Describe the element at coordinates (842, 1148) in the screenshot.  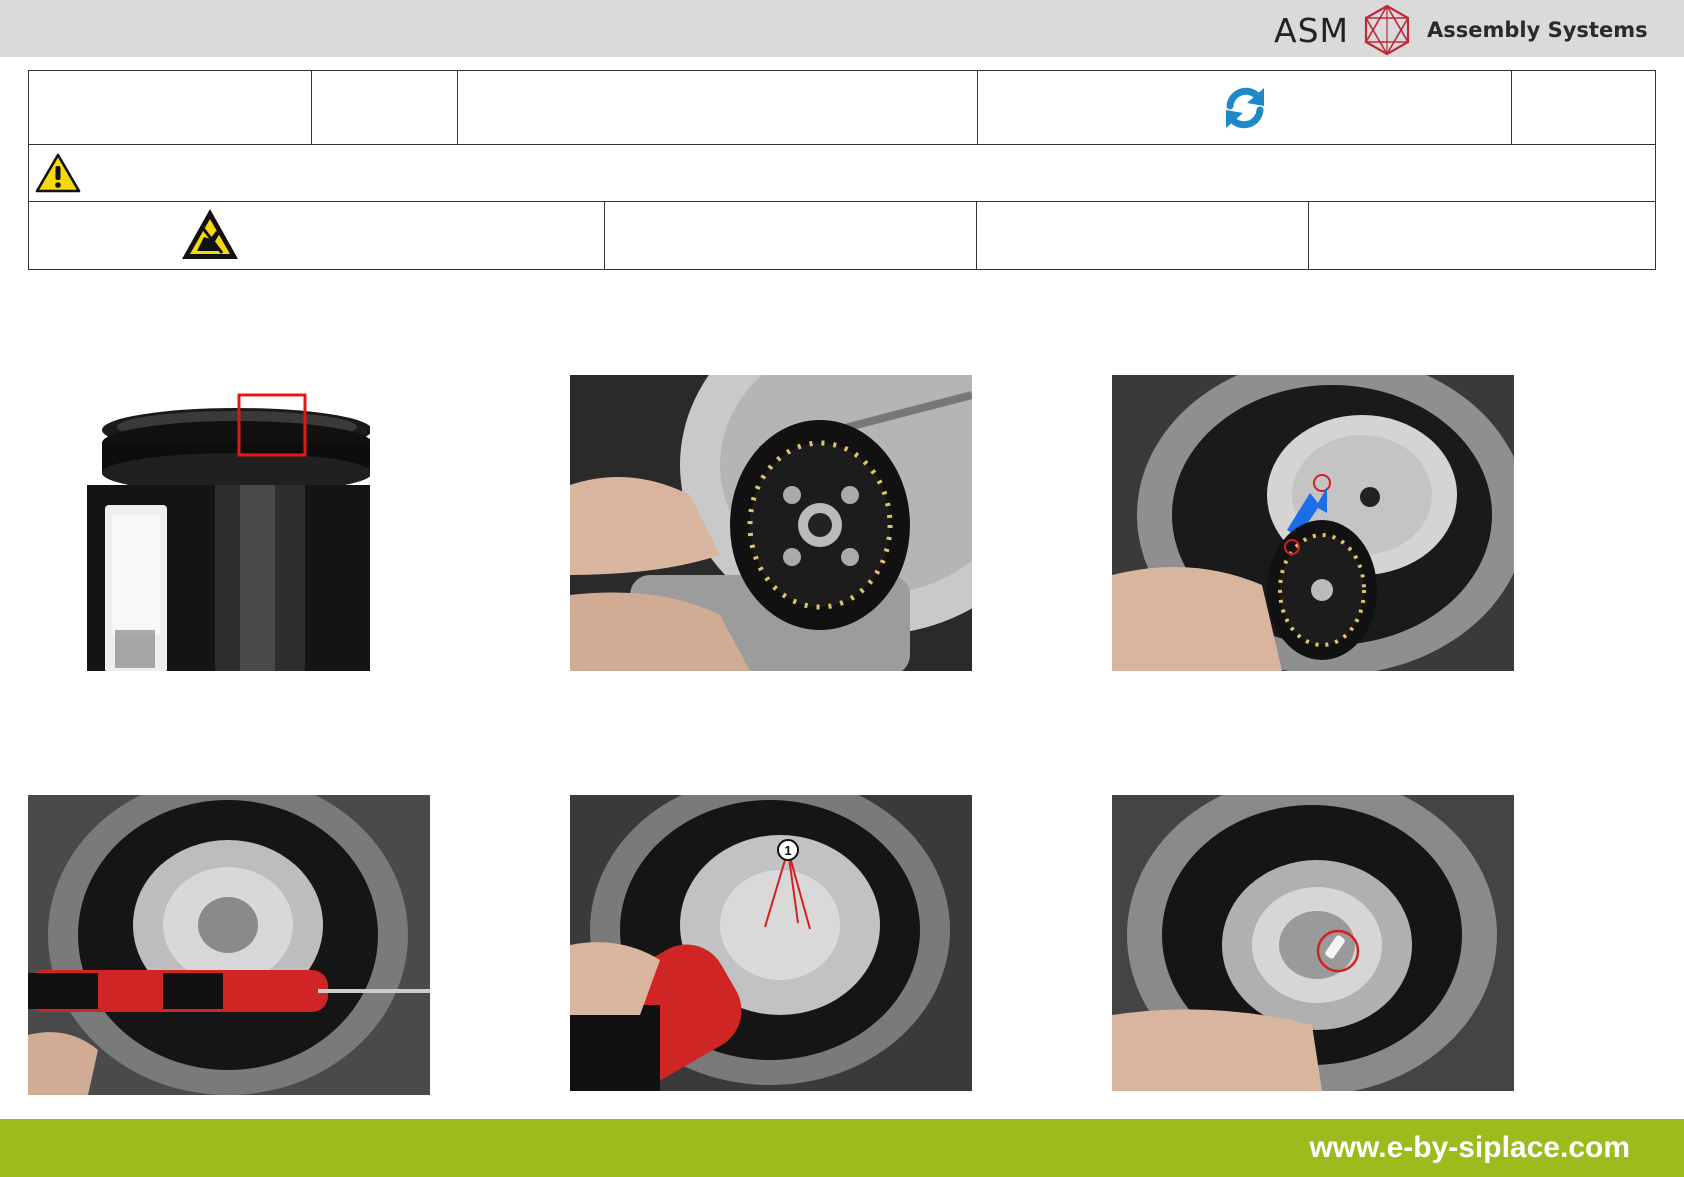
I see `footer-bar: www.e-by-siplace.com` at that location.